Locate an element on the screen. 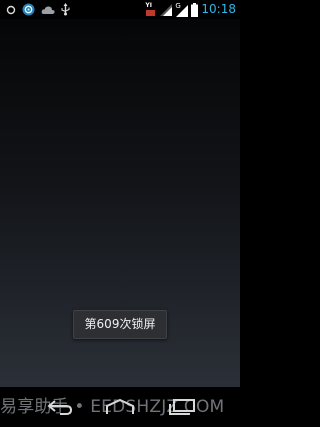 This screenshot has height=427, width=320. system-icons: YI G 10:18 is located at coordinates (190, 9).